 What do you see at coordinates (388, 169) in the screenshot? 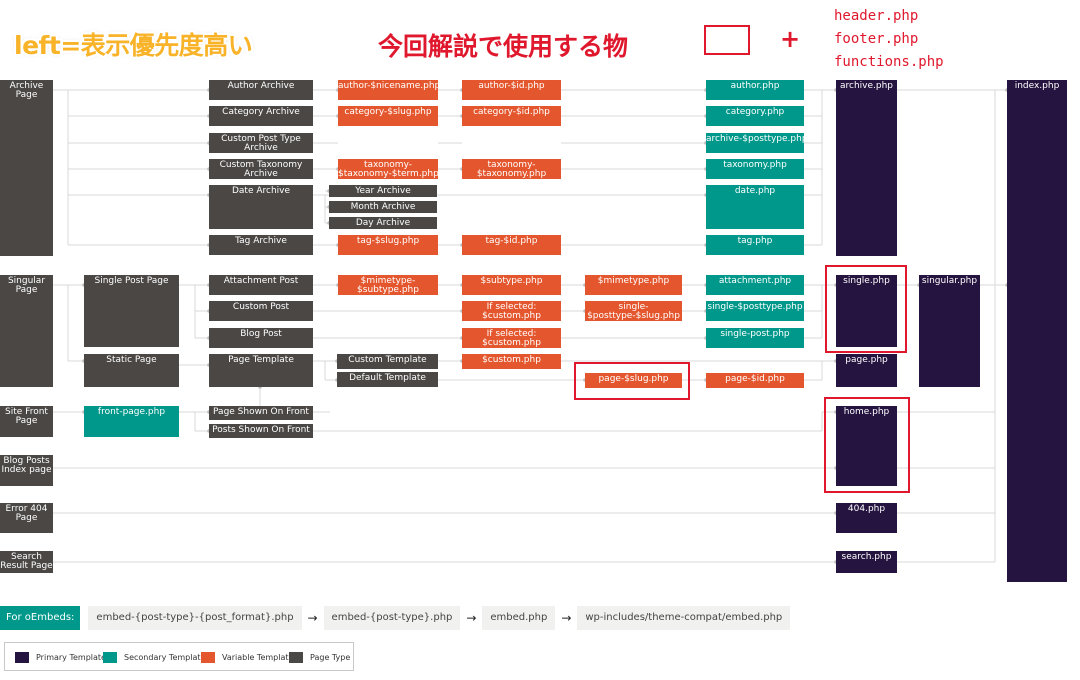
I see `node-taxonomy-term: taxonomy- $taxonomy-$term.php` at bounding box center [388, 169].